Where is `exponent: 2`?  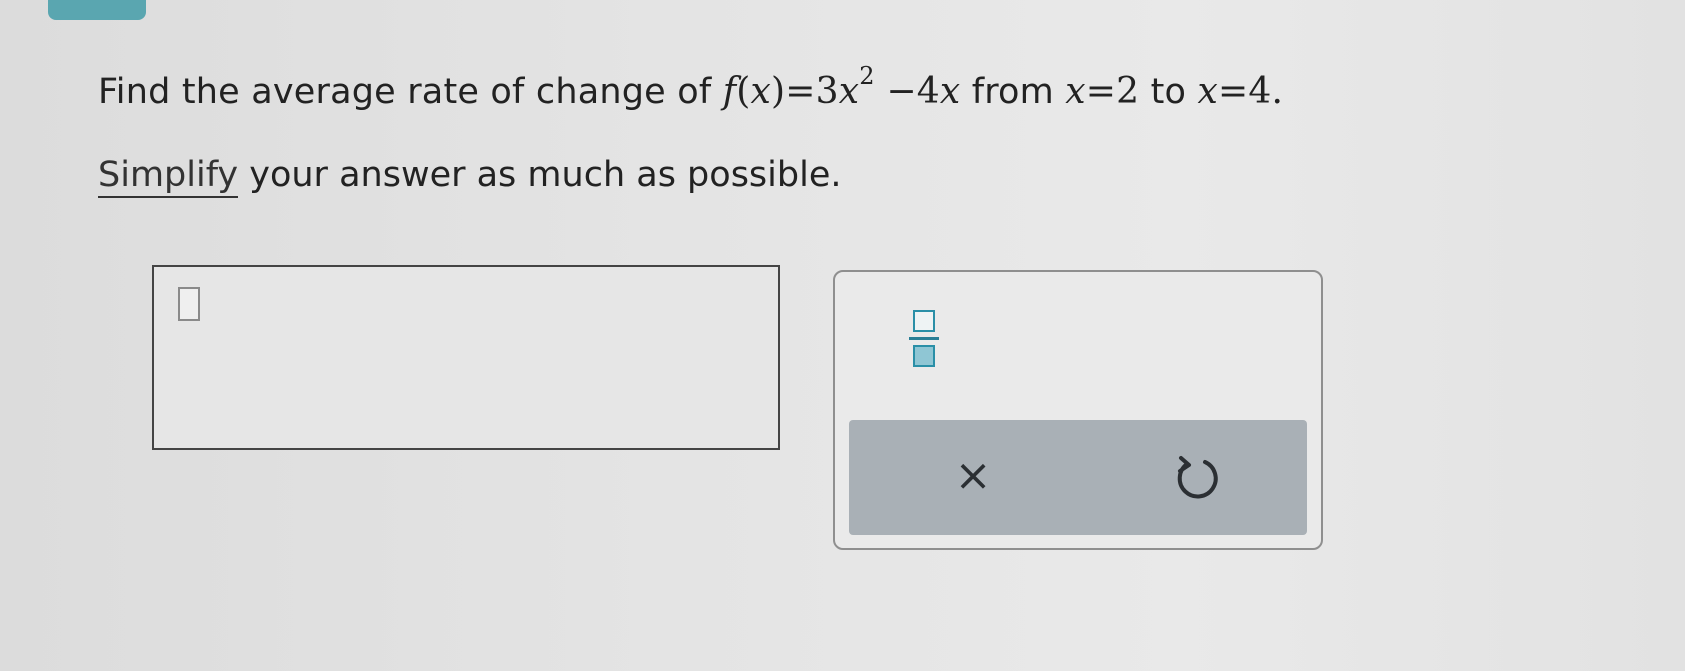 exponent: 2 is located at coordinates (867, 76).